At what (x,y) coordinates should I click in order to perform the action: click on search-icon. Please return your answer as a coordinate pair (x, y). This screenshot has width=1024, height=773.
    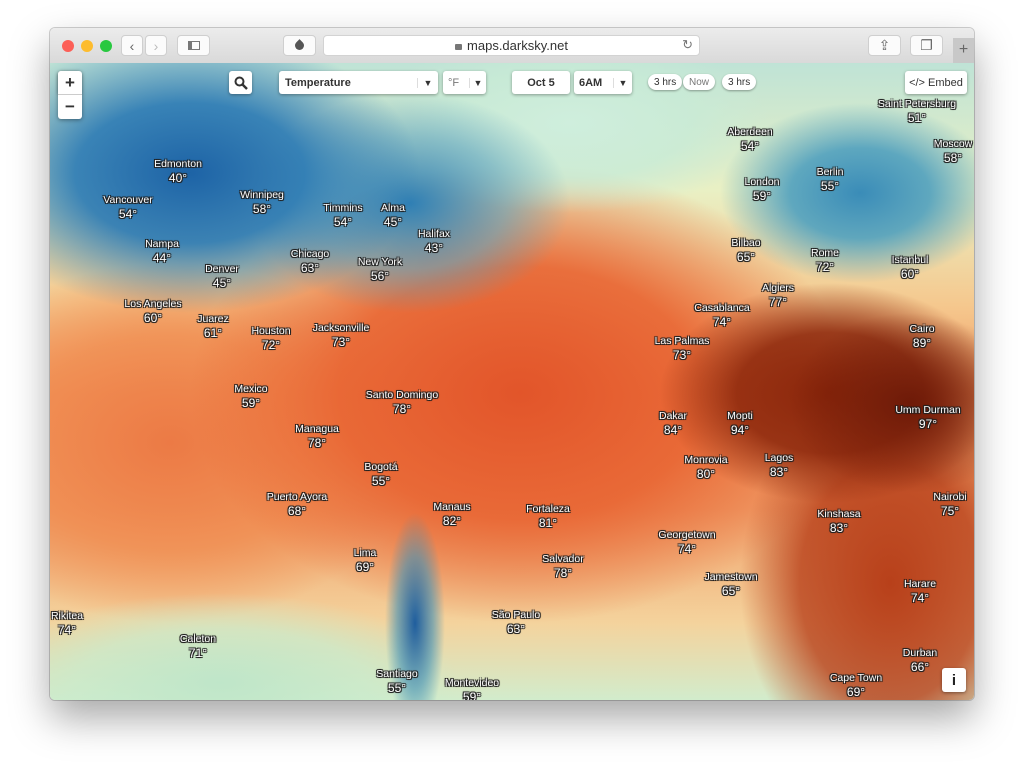
    Looking at the image, I should click on (241, 83).